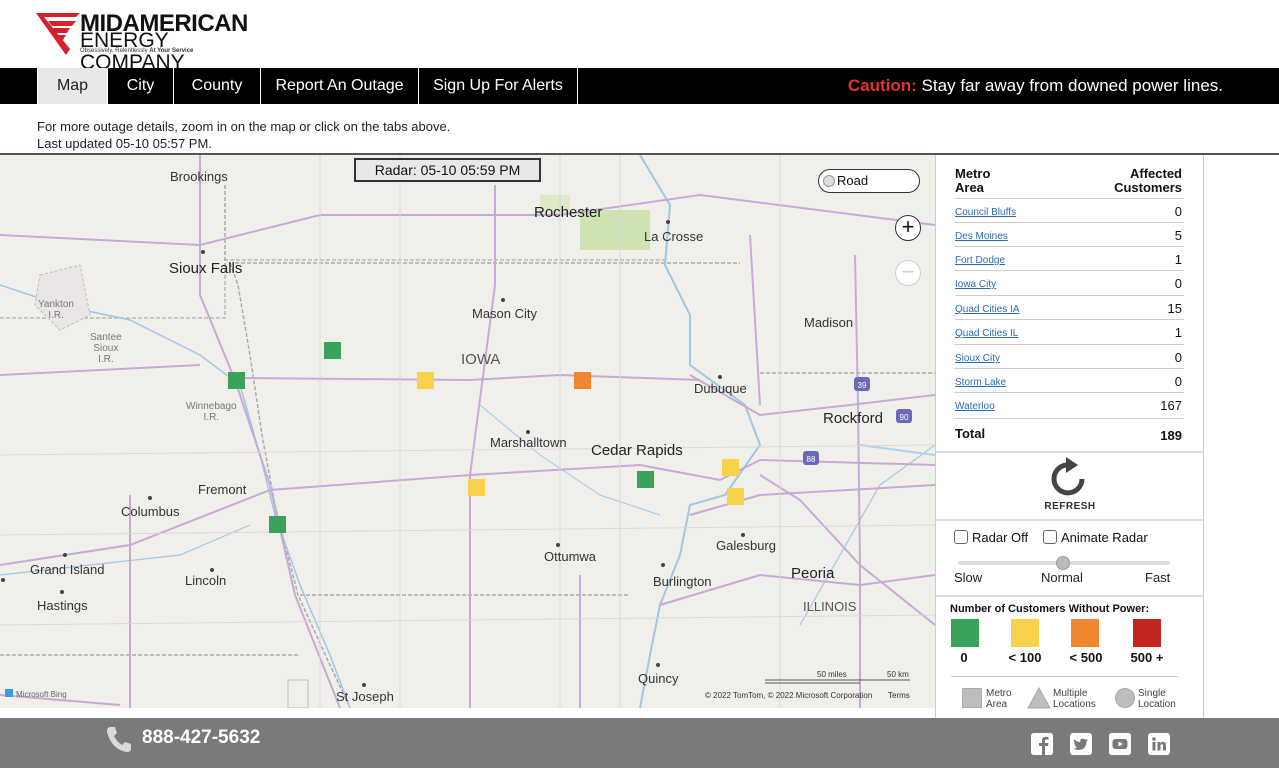 This screenshot has width=1279, height=768. What do you see at coordinates (986, 333) in the screenshot?
I see `metro-link-quad-cities-il: Quad Cities IL` at bounding box center [986, 333].